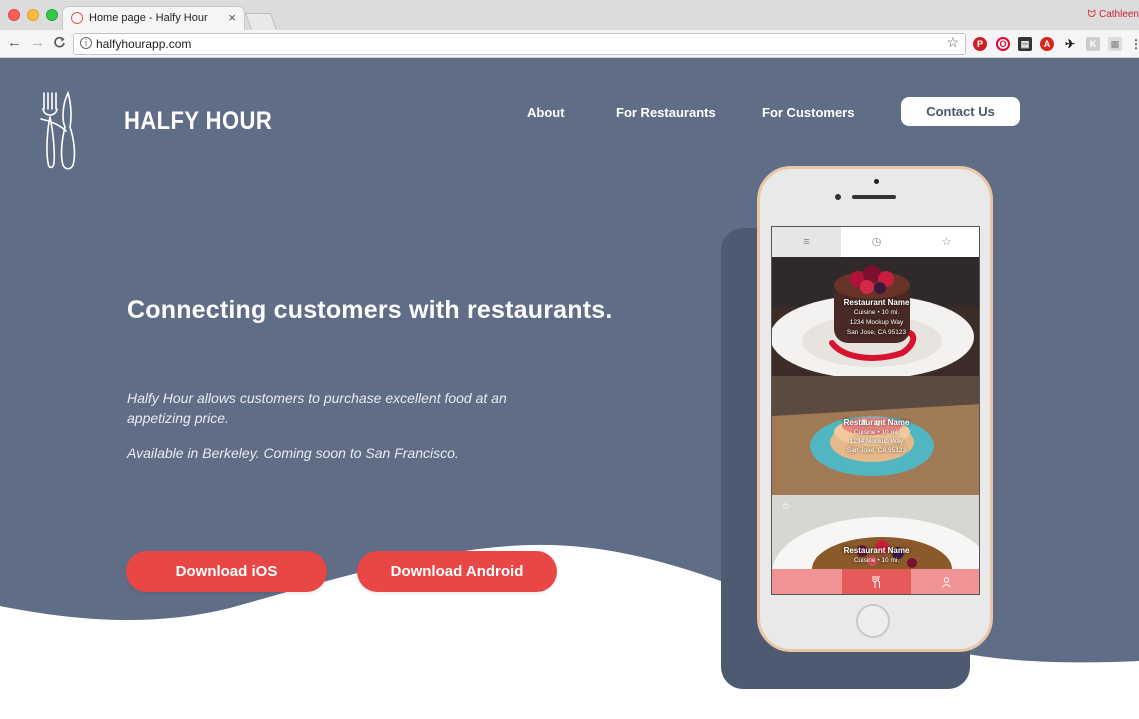  Describe the element at coordinates (945, 242) in the screenshot. I see `favorite-icon: ☆` at that location.